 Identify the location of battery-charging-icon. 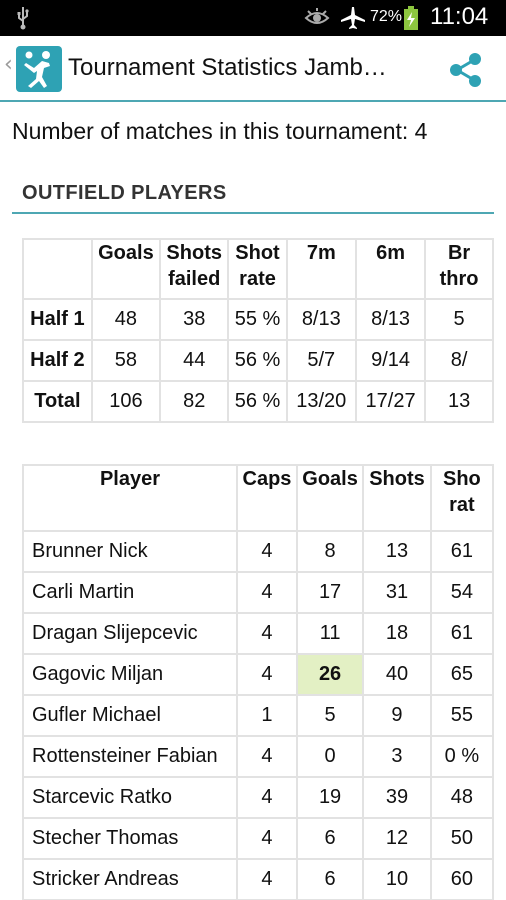
(411, 18).